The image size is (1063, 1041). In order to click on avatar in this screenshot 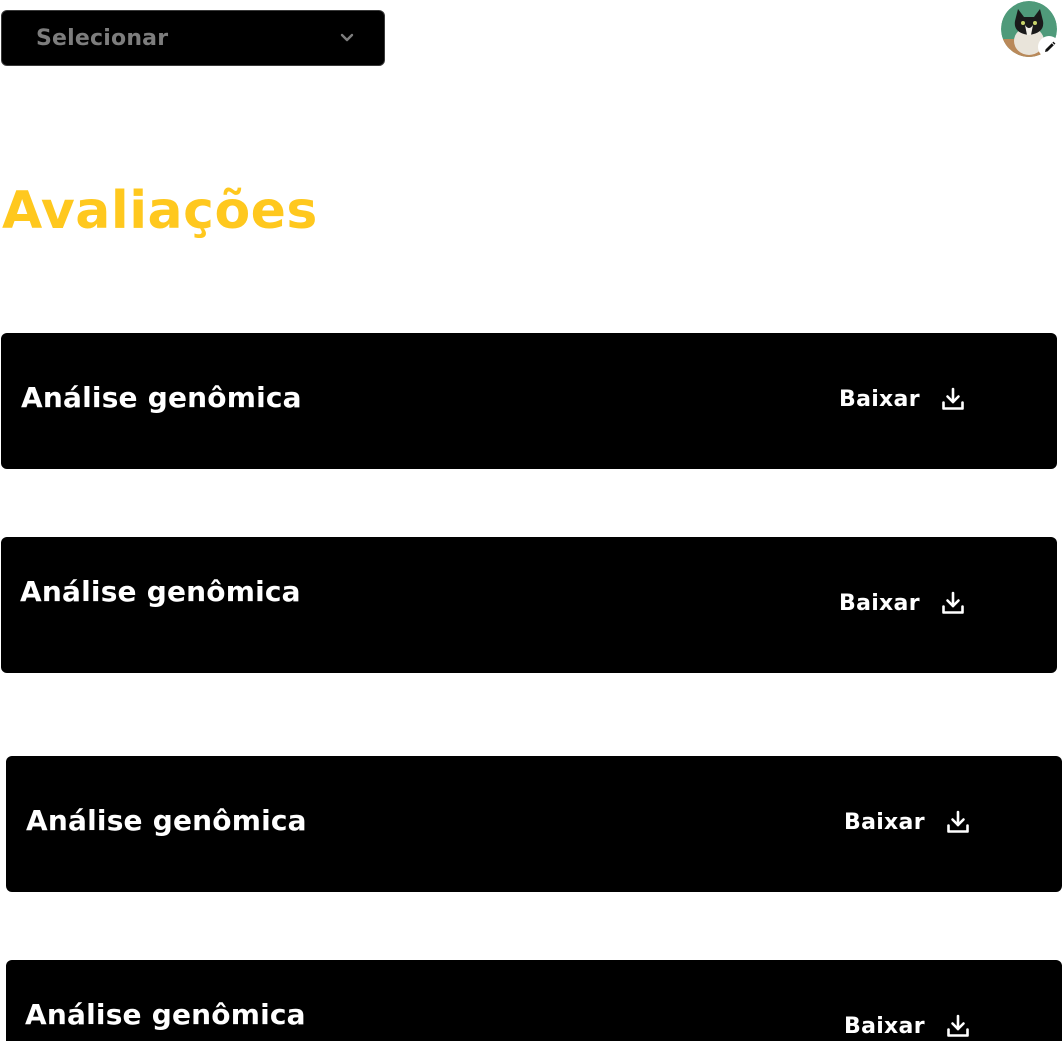, I will do `click(1030, 29)`.